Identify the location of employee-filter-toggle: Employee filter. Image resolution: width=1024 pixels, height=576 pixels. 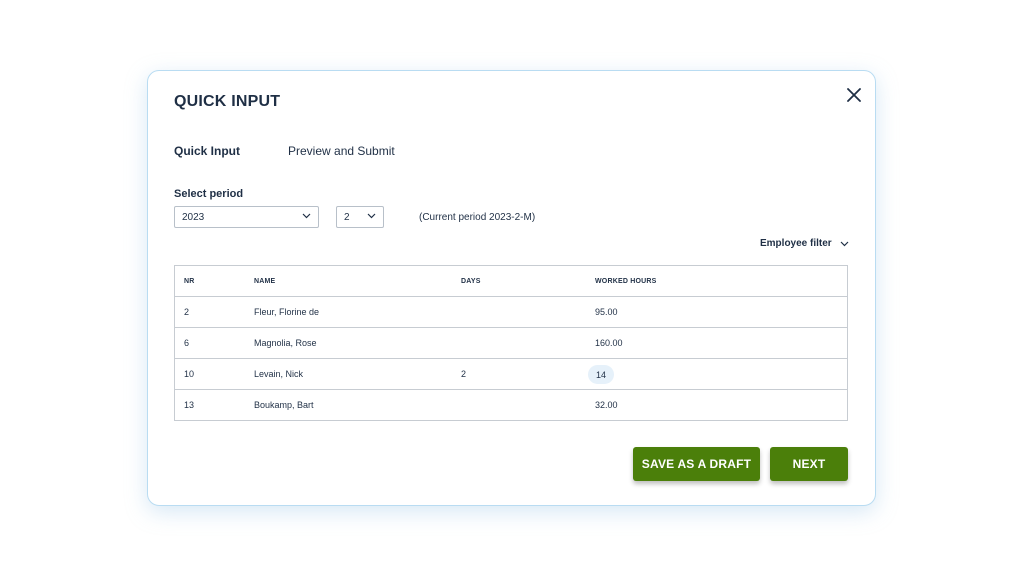
(804, 243).